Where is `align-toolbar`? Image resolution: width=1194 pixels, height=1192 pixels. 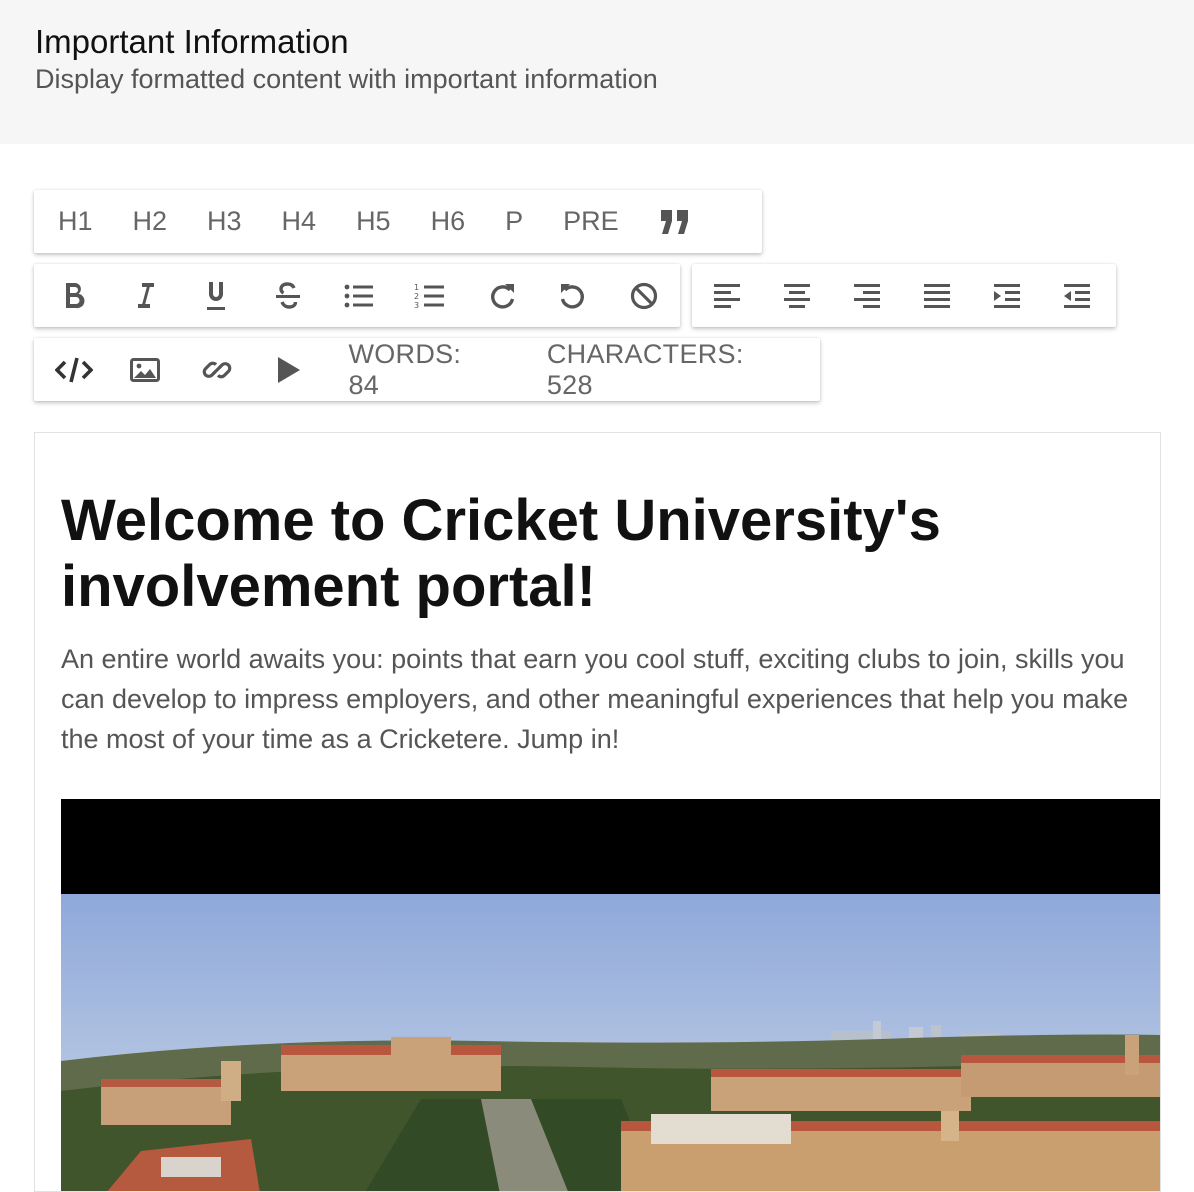
align-toolbar is located at coordinates (904, 295).